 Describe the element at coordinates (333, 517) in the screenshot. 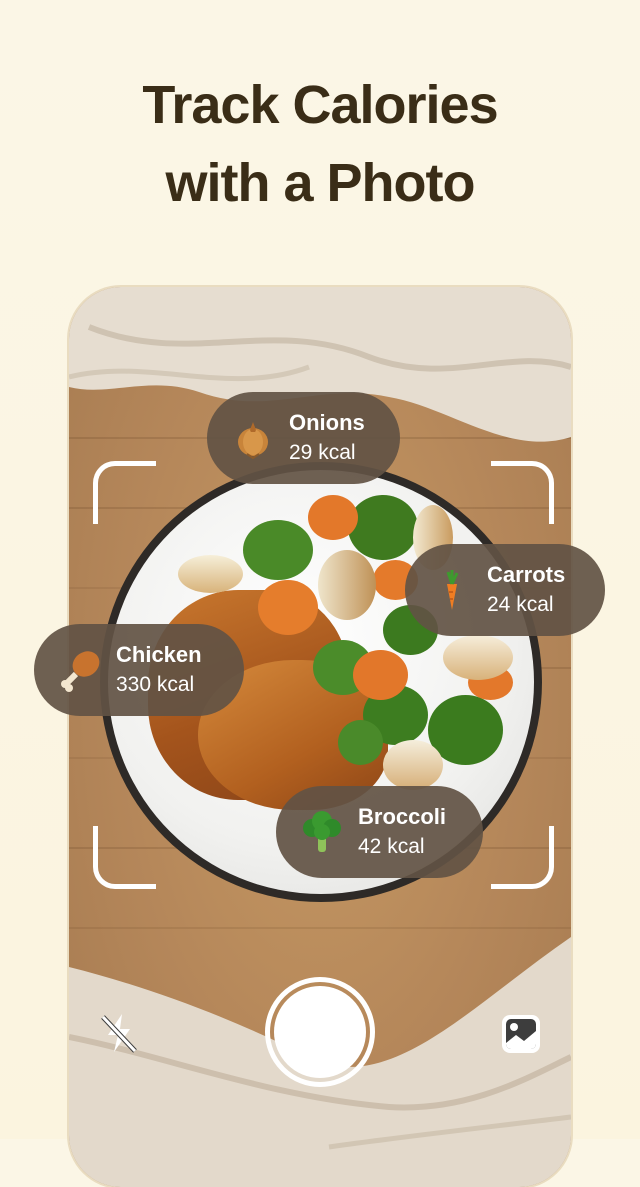

I see `carrots` at that location.